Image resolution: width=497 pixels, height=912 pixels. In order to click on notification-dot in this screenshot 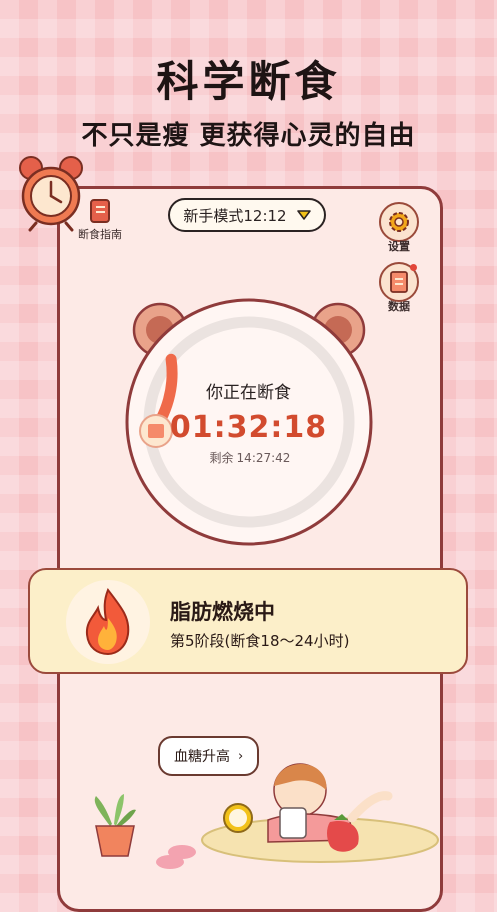, I will do `click(413, 267)`.